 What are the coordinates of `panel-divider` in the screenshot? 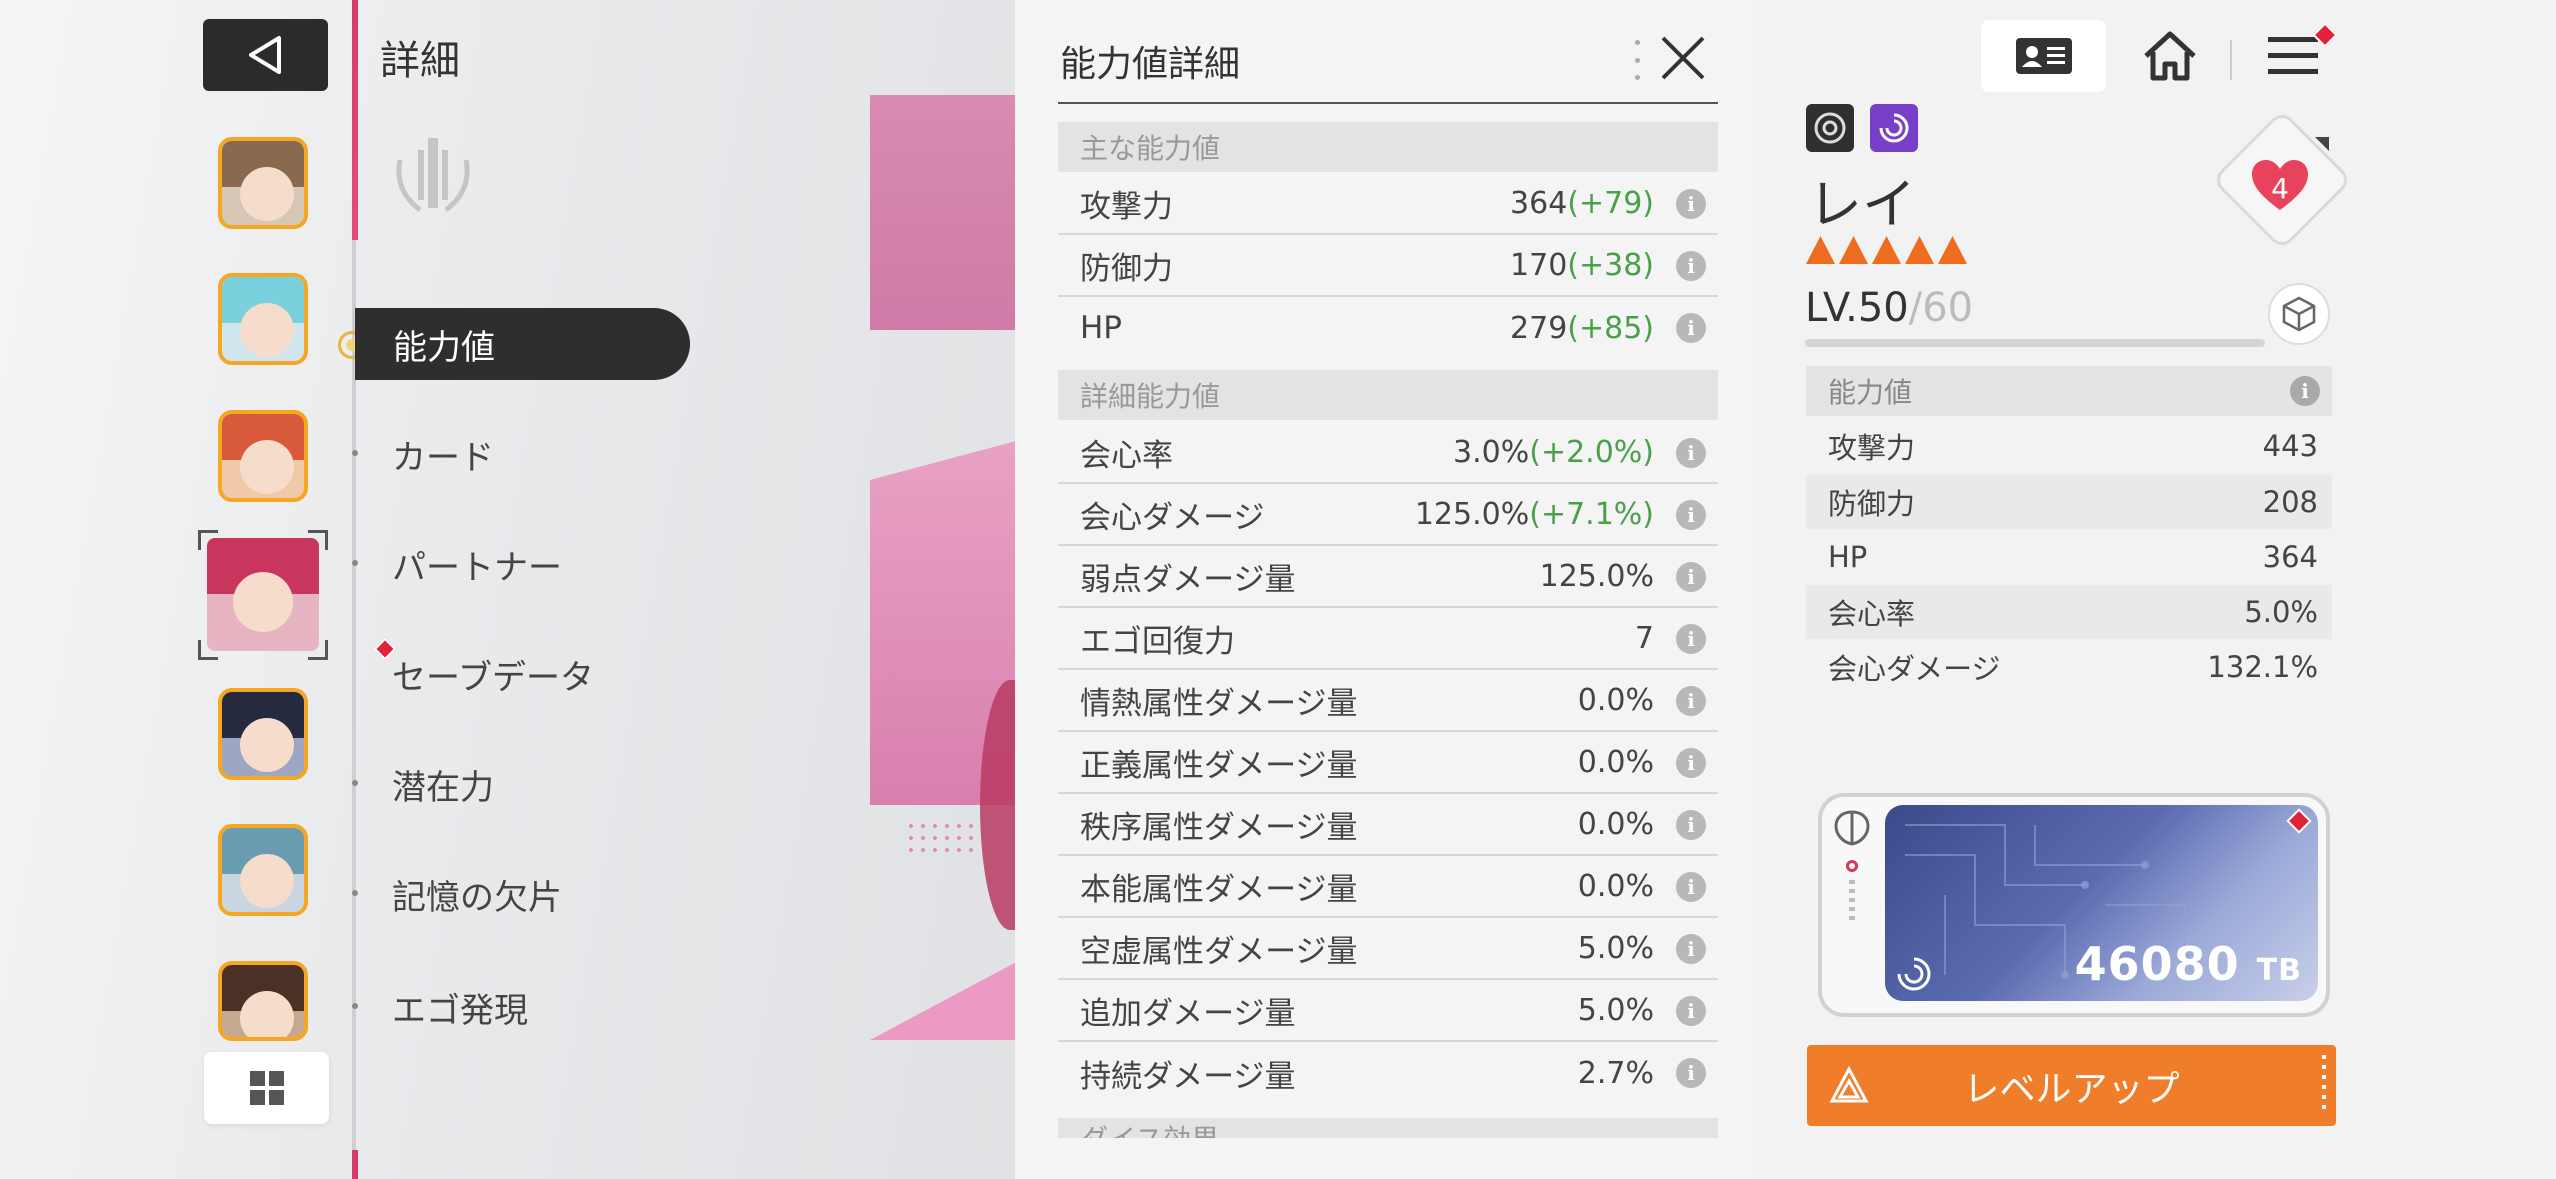 It's located at (1388, 103).